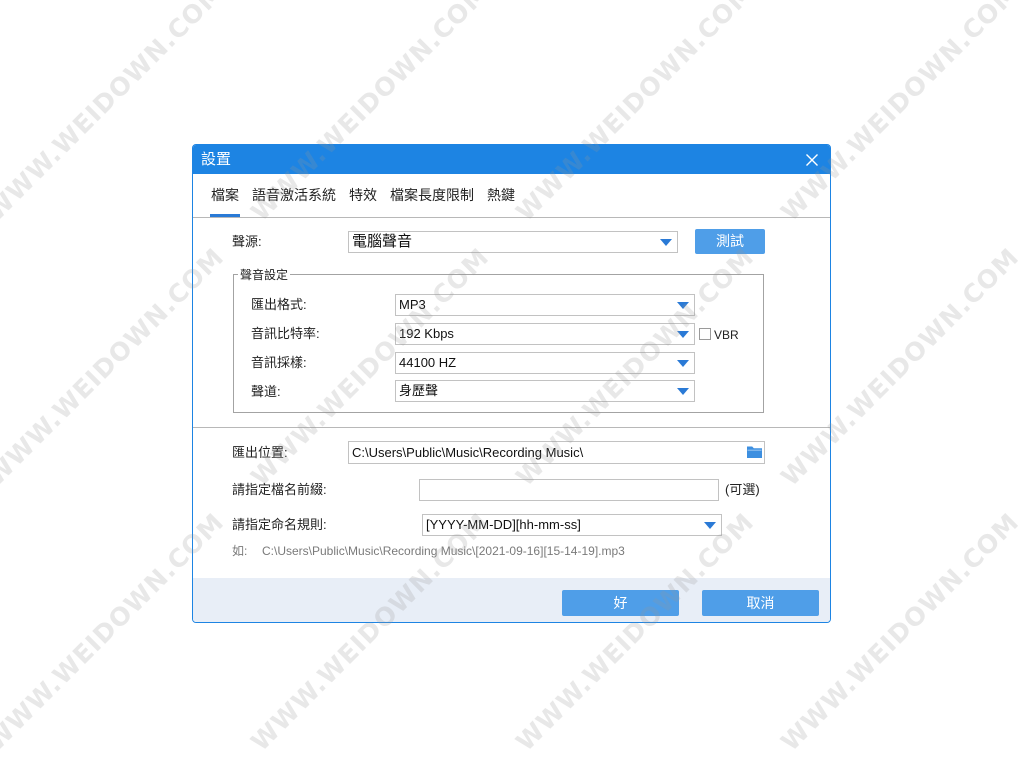 Image resolution: width=1024 pixels, height=768 pixels. Describe the element at coordinates (285, 333) in the screenshot. I see `bitrate-label: 音訊比特率:` at that location.